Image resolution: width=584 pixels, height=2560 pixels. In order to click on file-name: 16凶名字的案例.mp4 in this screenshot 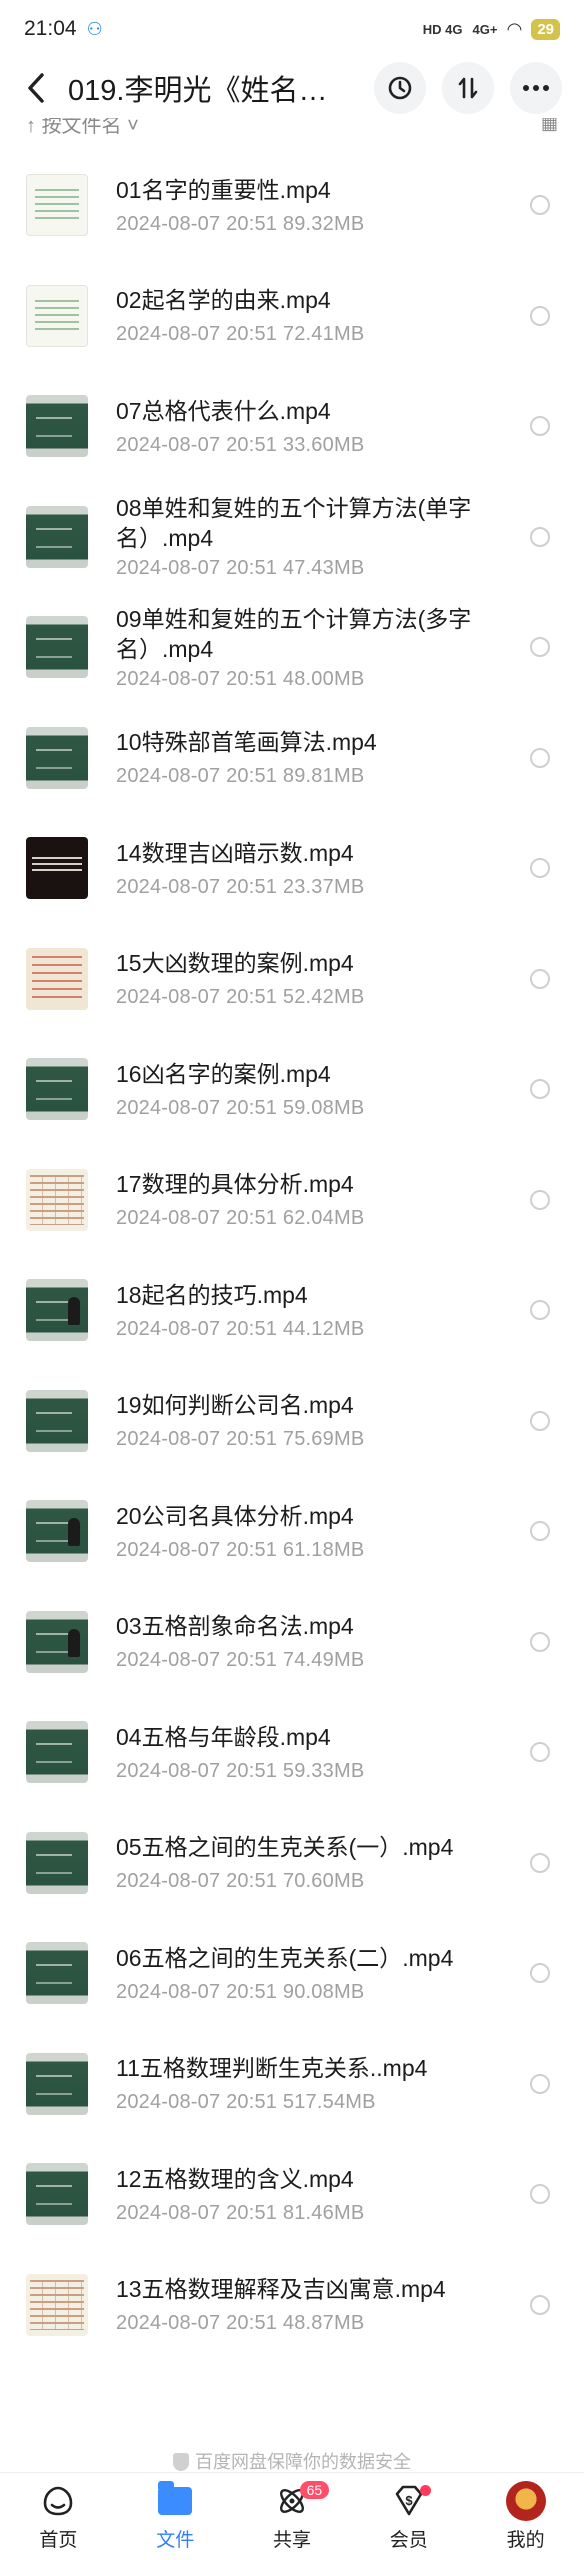, I will do `click(223, 1073)`.